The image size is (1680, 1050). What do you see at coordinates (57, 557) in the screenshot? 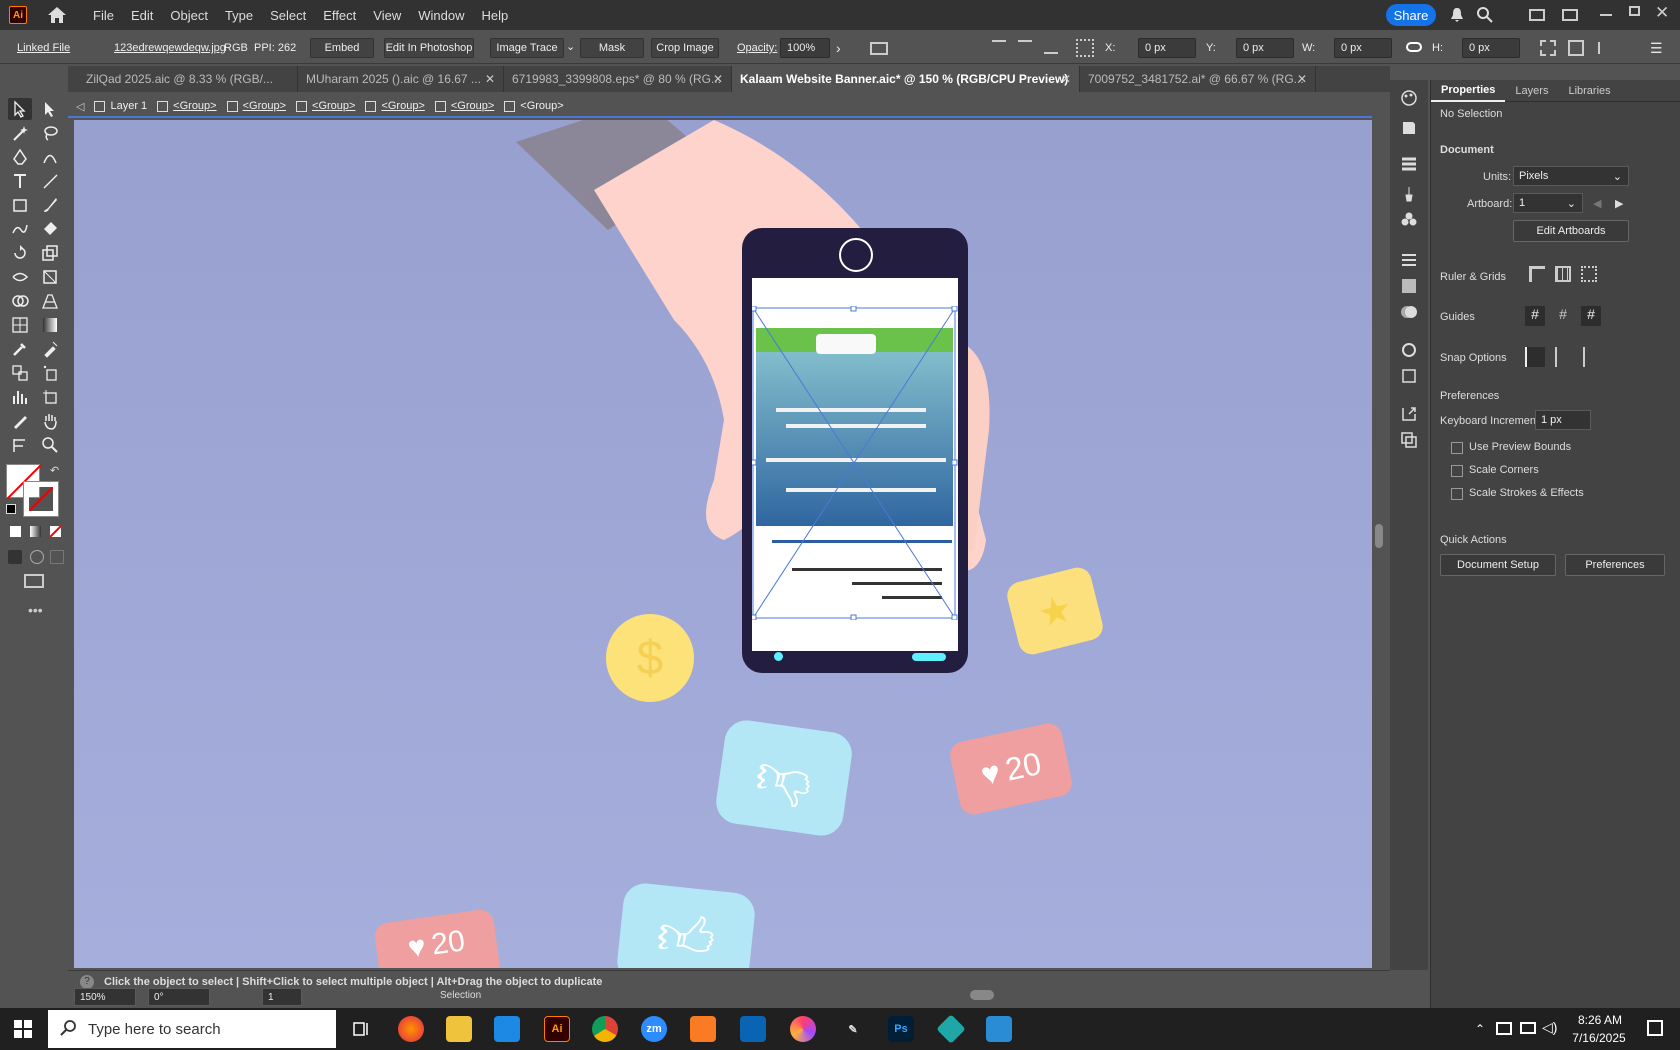
I see `draw-inside-icon` at bounding box center [57, 557].